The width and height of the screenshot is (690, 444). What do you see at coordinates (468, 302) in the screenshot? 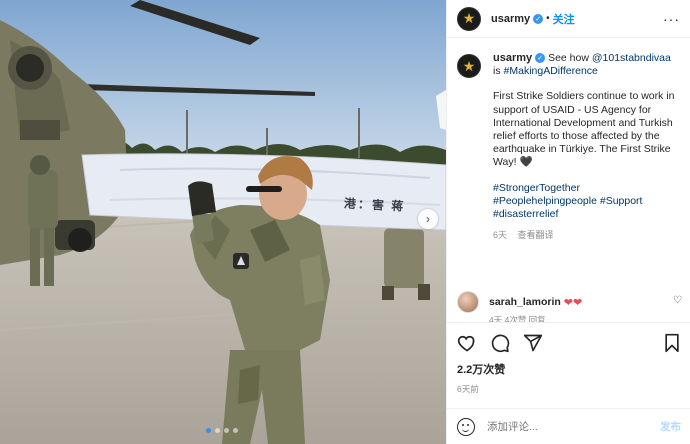
I see `commenter-avatar` at bounding box center [468, 302].